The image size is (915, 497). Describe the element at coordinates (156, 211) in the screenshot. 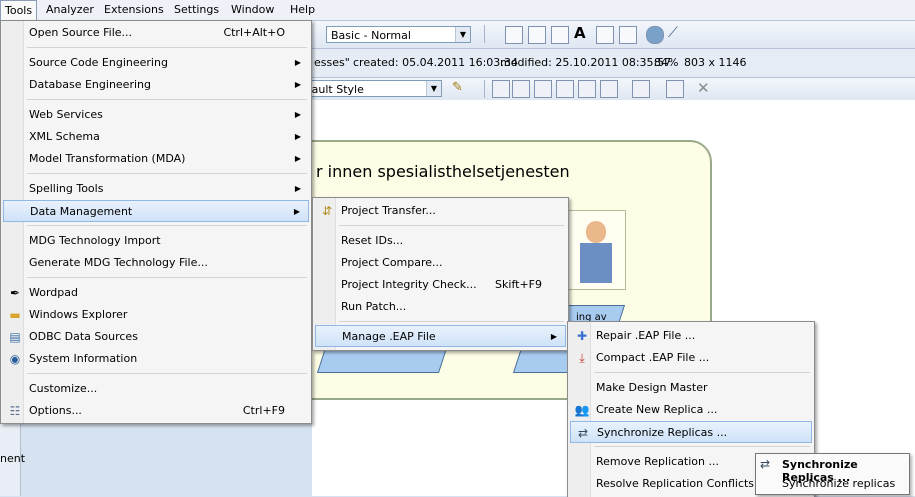

I see `menu-item-data-management: Data Management ▶` at that location.